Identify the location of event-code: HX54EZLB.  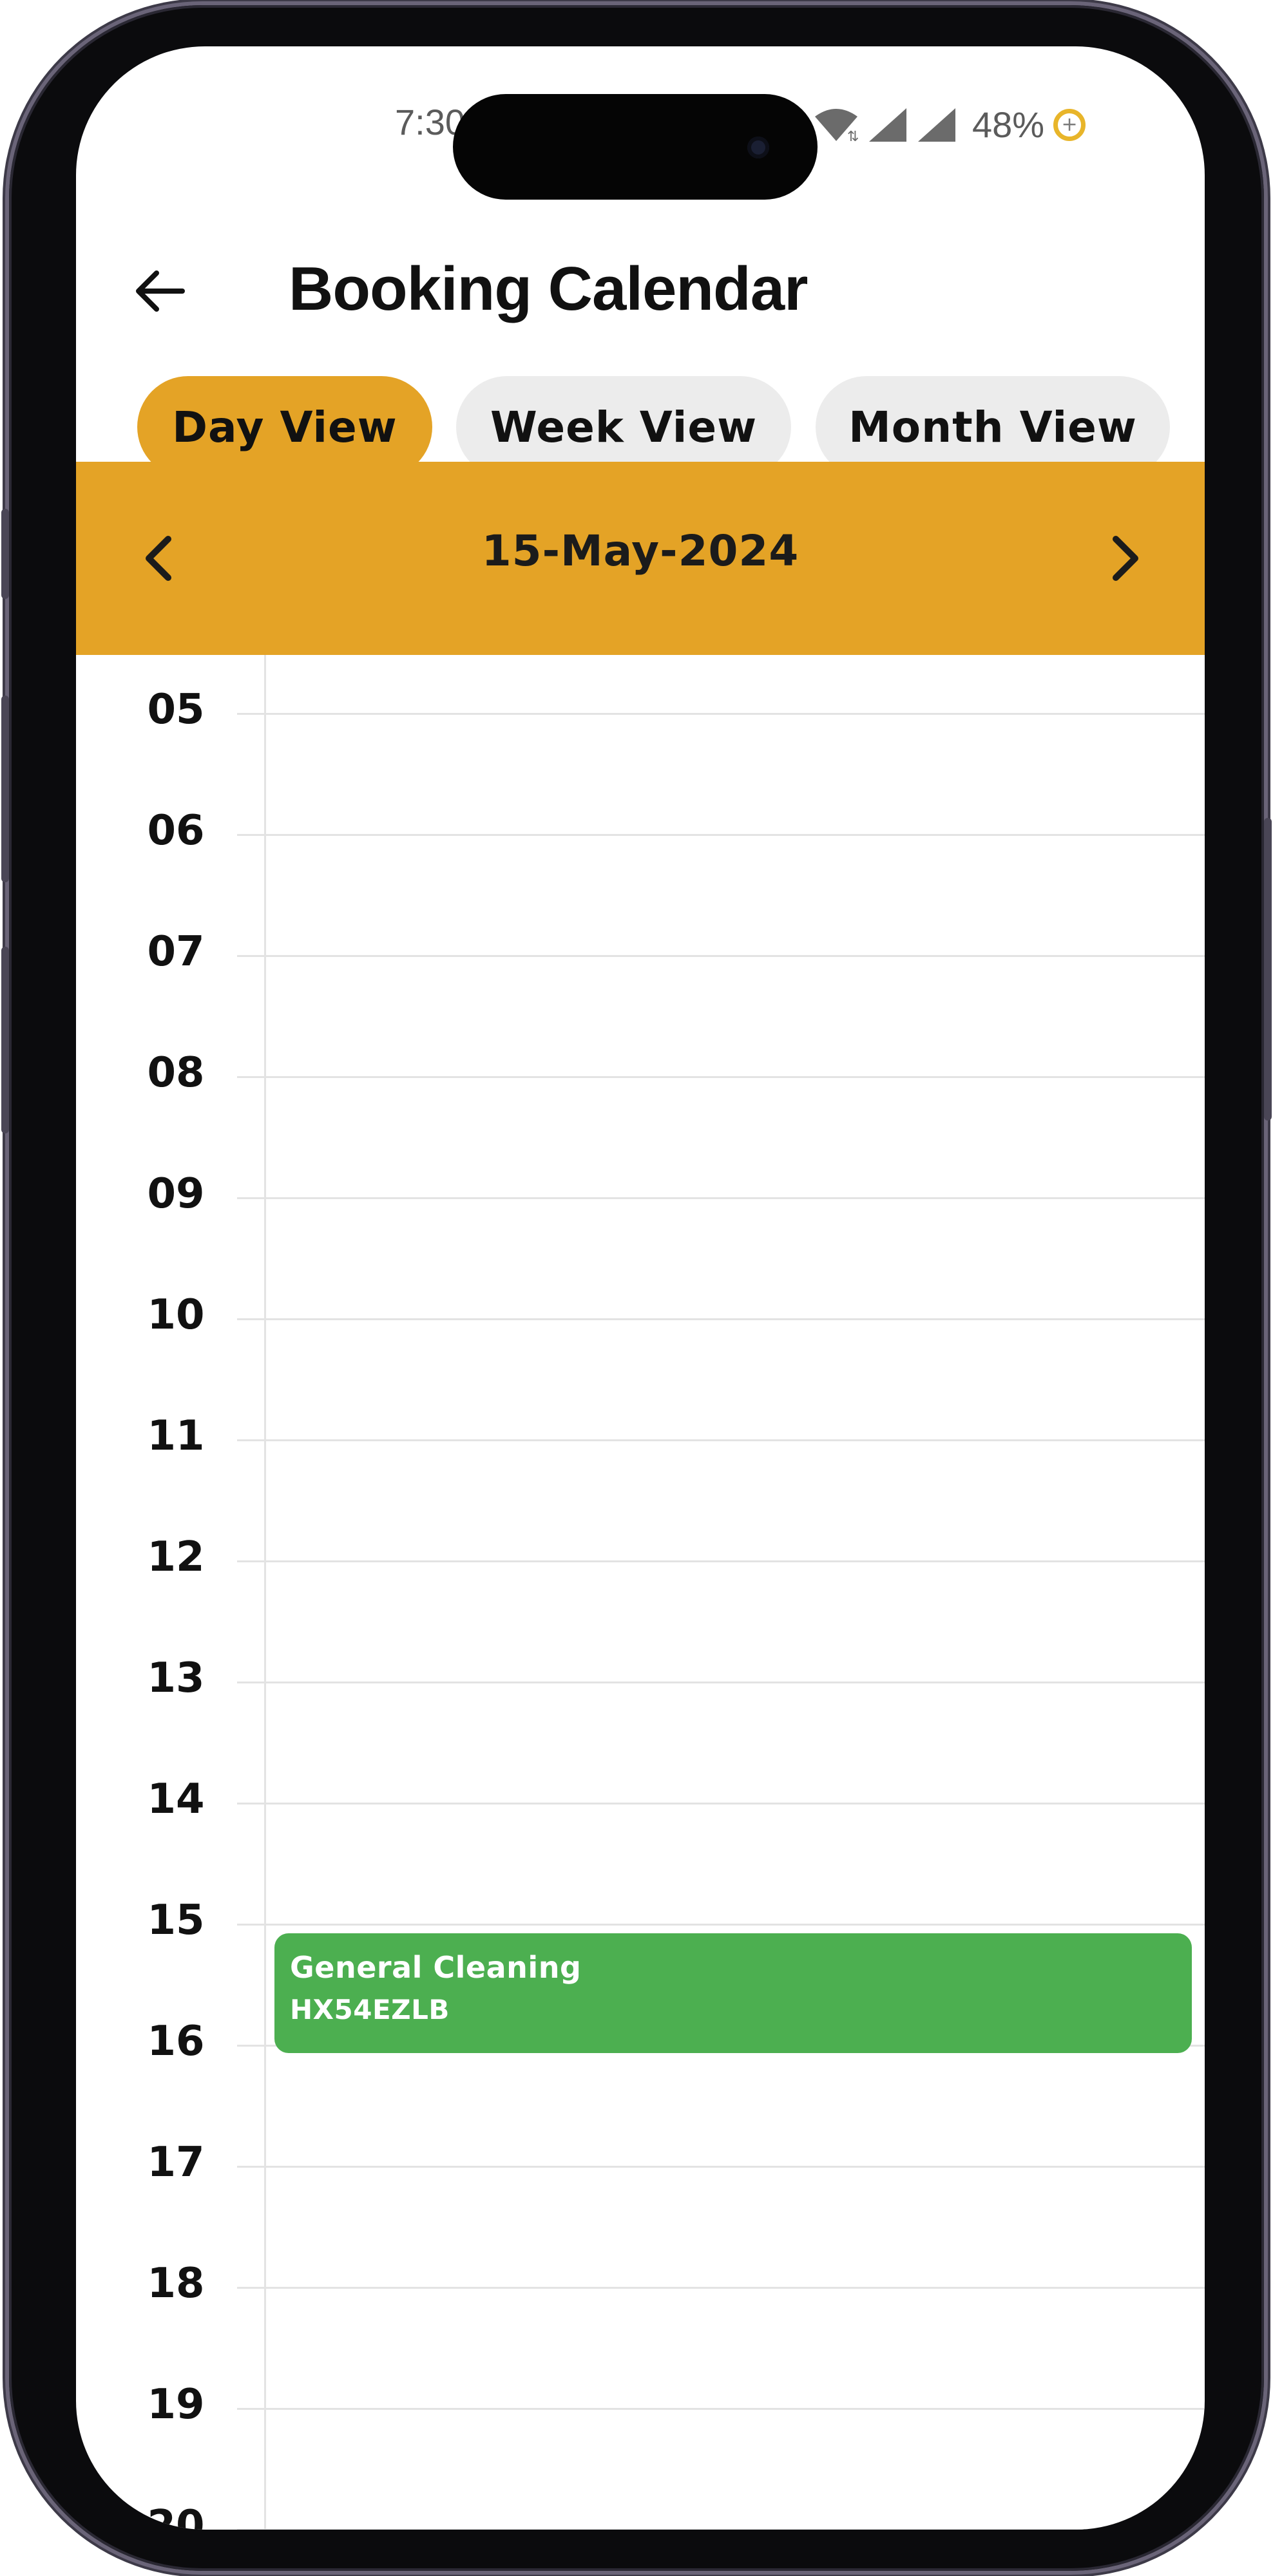
(370, 2010).